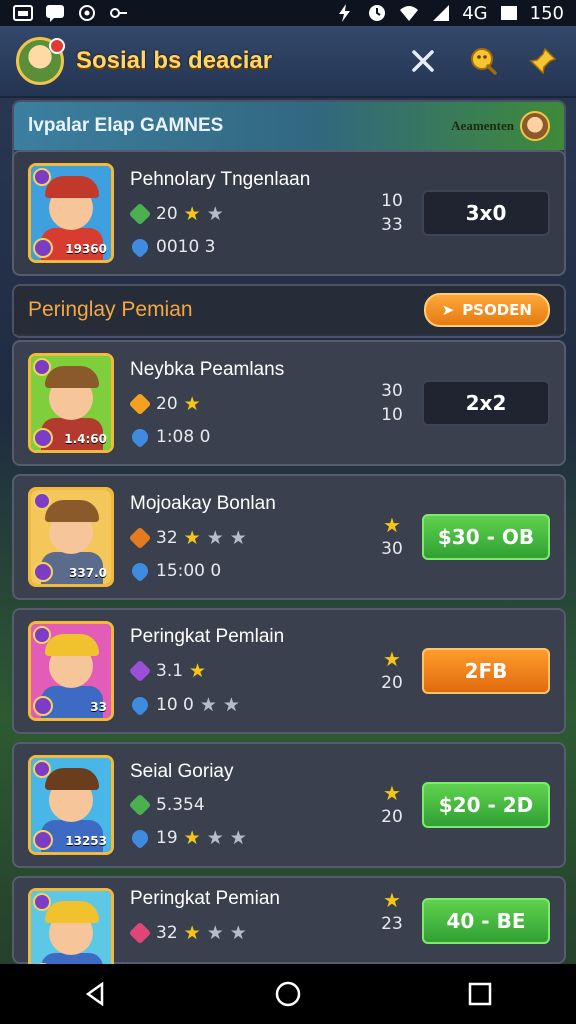 The width and height of the screenshot is (576, 1024). What do you see at coordinates (182, 771) in the screenshot?
I see `player-name: Seial Goriay` at bounding box center [182, 771].